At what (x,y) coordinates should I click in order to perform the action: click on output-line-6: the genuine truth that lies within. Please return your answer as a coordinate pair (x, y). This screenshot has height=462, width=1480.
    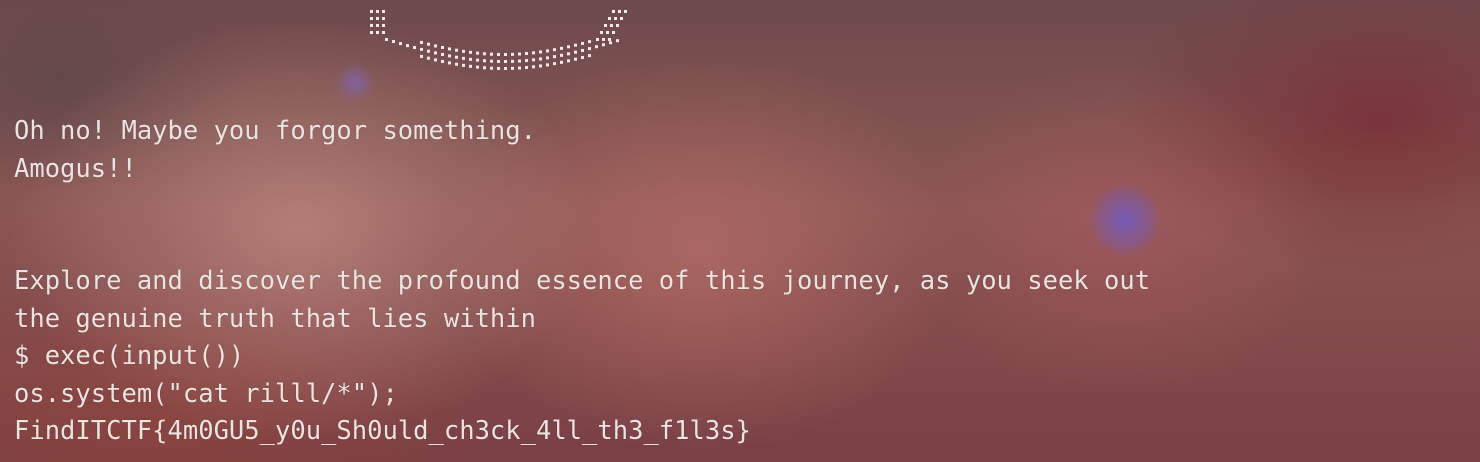
    Looking at the image, I should click on (275, 318).